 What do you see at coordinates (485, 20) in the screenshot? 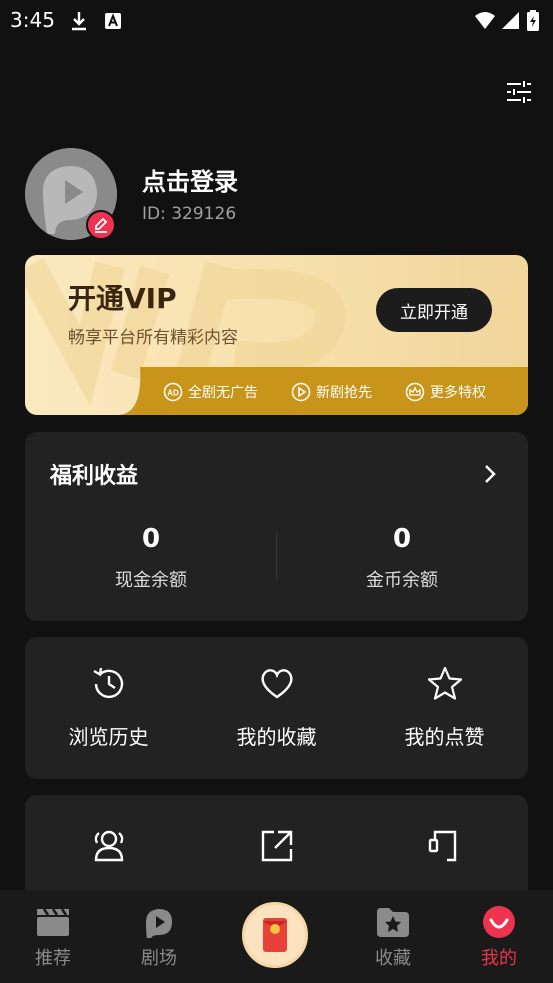
I see `wifi-icon` at bounding box center [485, 20].